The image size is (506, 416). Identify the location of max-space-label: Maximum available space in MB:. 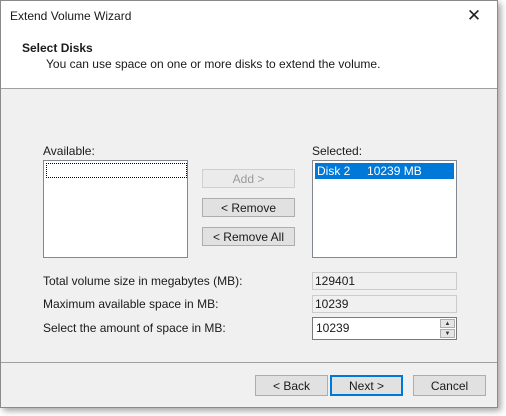
(131, 304).